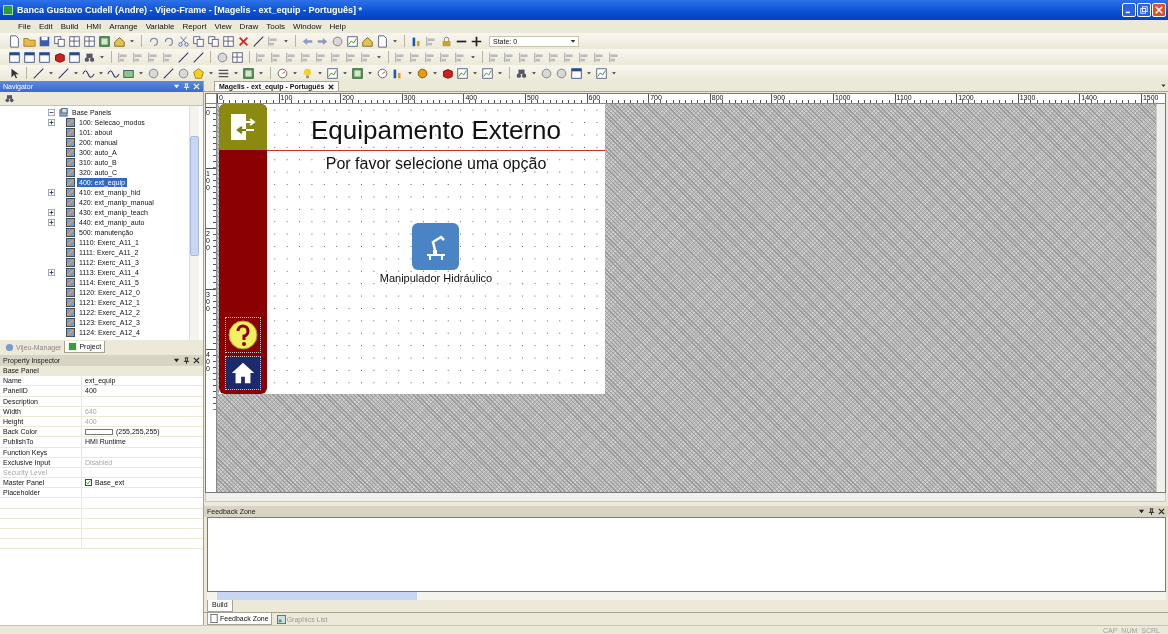 This screenshot has width=1168, height=634. What do you see at coordinates (243, 41) in the screenshot?
I see `delete-icon` at bounding box center [243, 41].